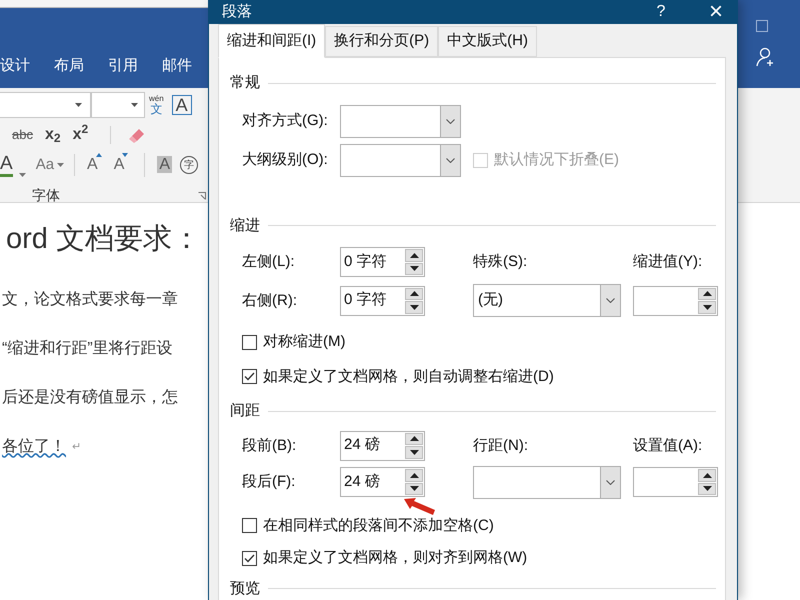  Describe the element at coordinates (408, 376) in the screenshot. I see `checkbox-label: 如果定义了文档网格，则自动调整右缩进(D)` at that location.